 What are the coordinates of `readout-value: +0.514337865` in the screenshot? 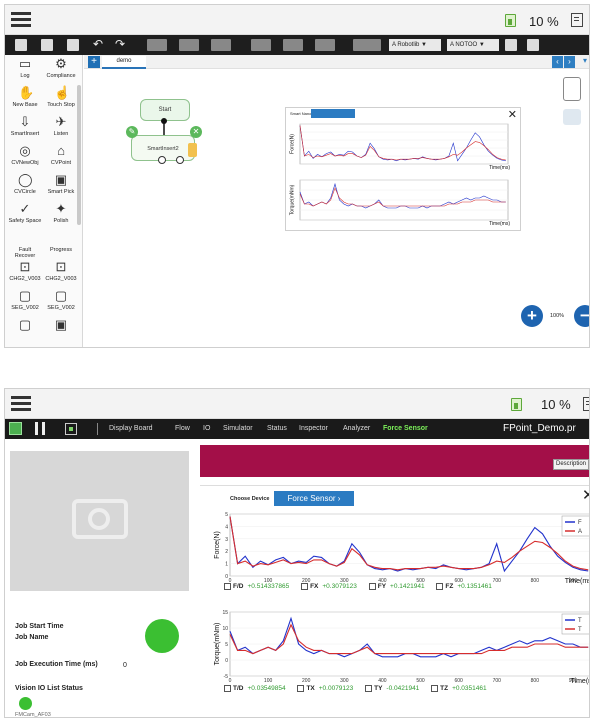 It's located at (268, 587).